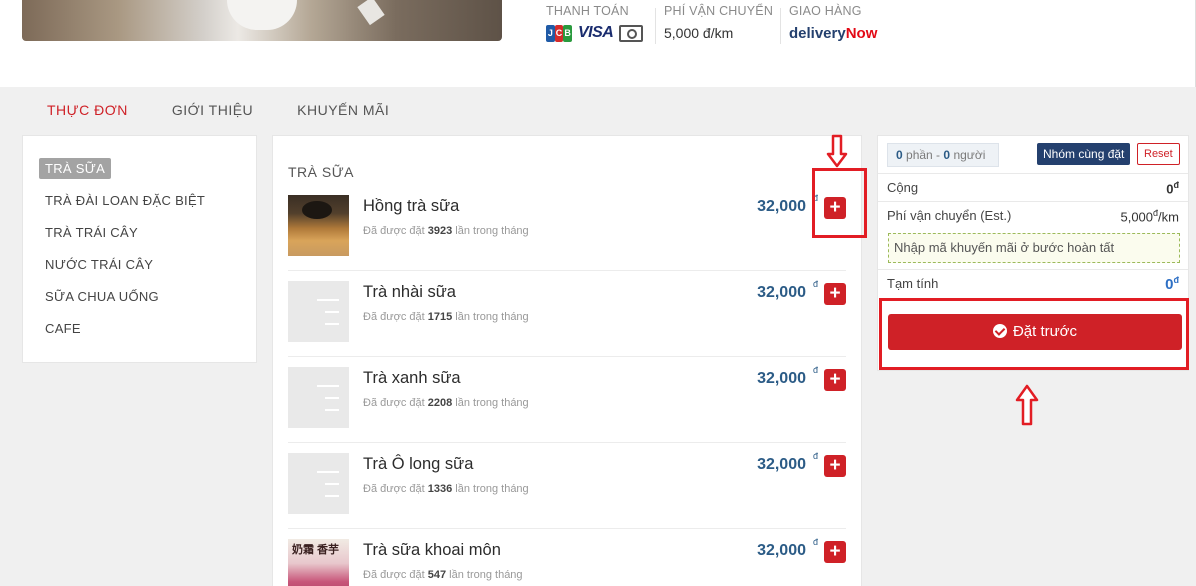 Image resolution: width=1196 pixels, height=586 pixels. Describe the element at coordinates (446, 231) in the screenshot. I see `item-sold-count: Đã được đặt 3923 lần trong tháng` at that location.